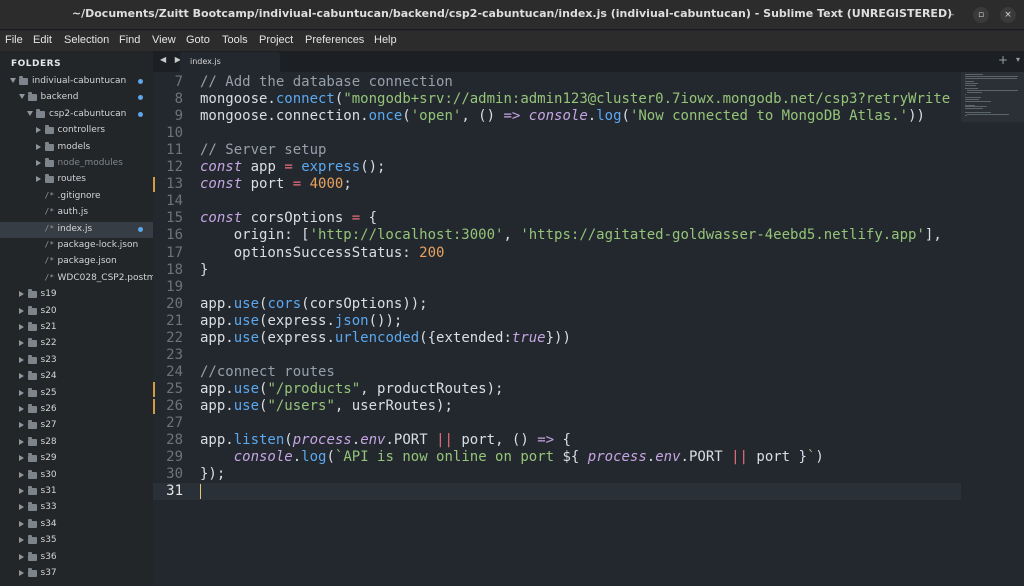  I want to click on folder-item: s25, so click(76, 394).